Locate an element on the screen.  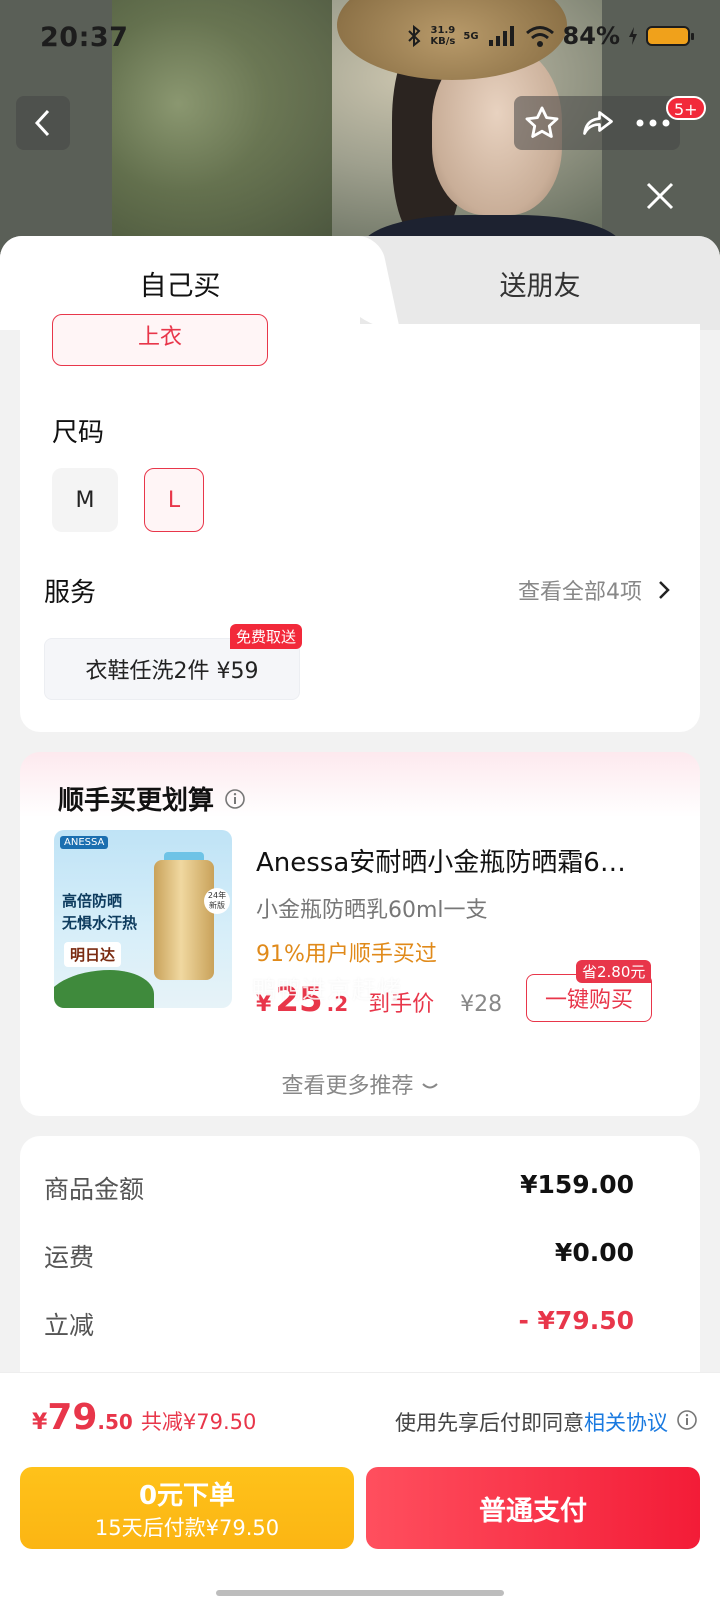
star-icon is located at coordinates (542, 123).